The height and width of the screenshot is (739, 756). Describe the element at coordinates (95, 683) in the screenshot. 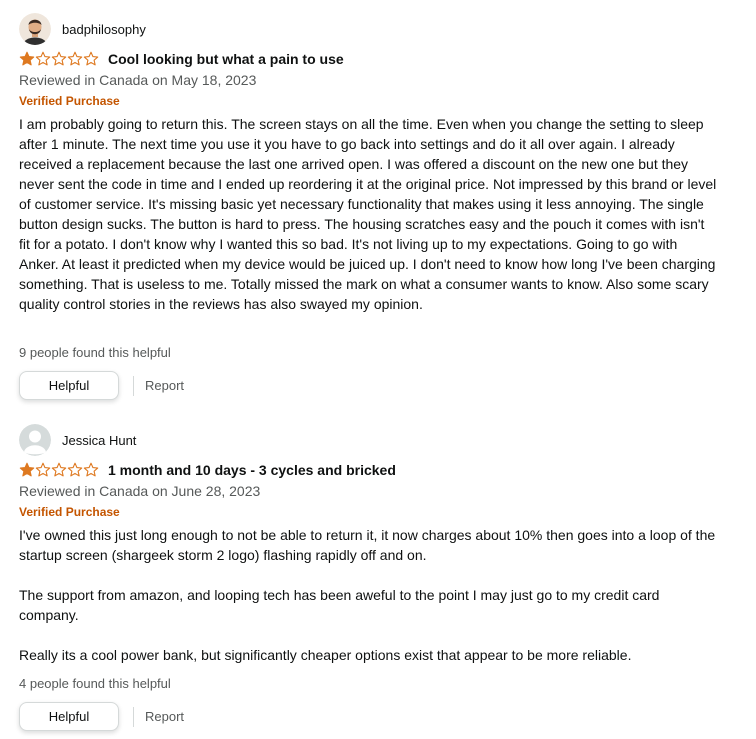

I see `helpful-count: 4 people found this helpful` at that location.